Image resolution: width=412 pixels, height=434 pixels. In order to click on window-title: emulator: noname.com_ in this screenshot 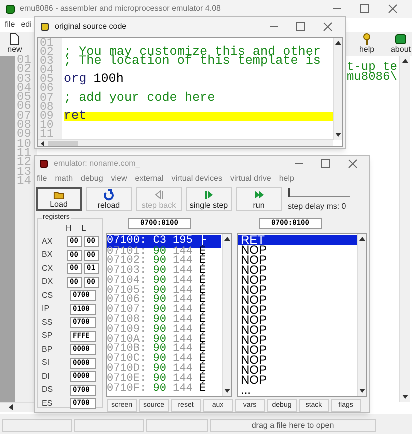, I will do `click(97, 164)`.